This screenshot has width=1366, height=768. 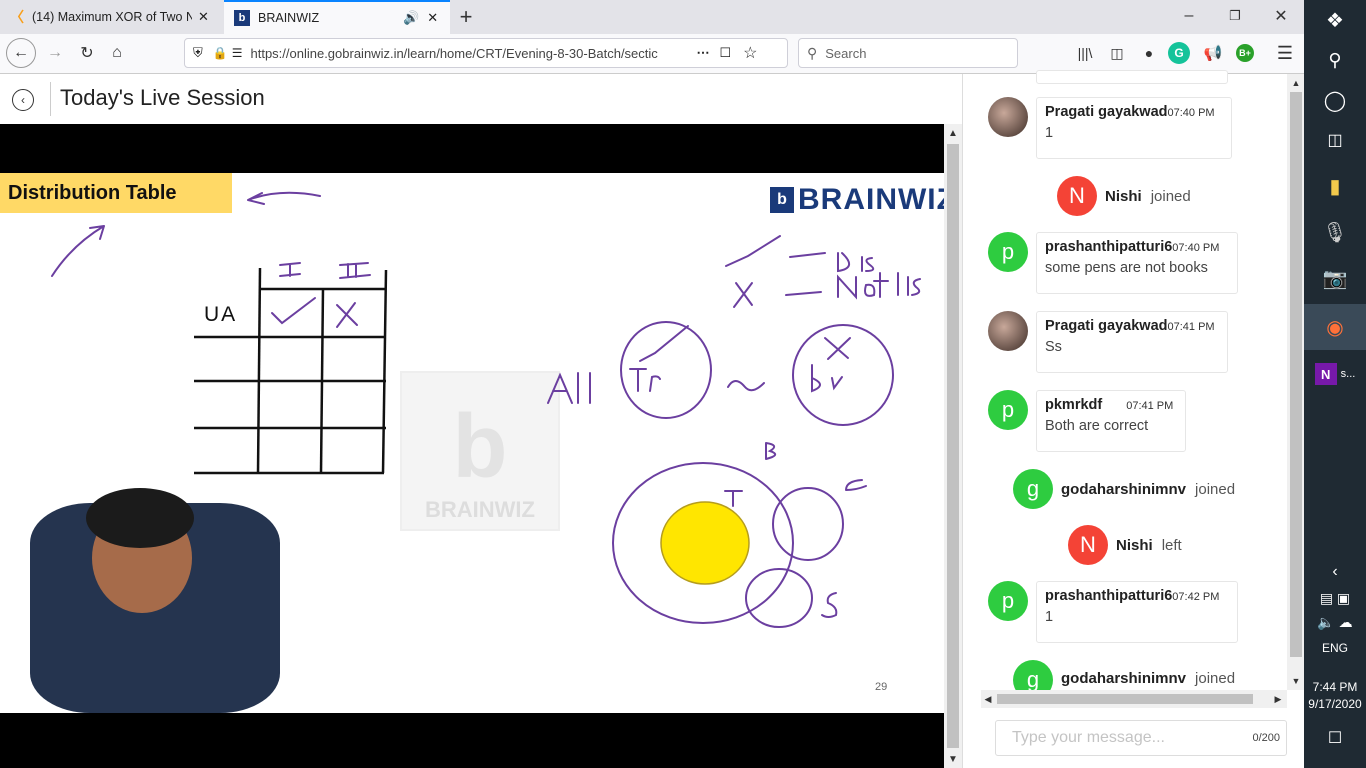 What do you see at coordinates (1335, 278) in the screenshot?
I see `camera-icon: 📷` at bounding box center [1335, 278].